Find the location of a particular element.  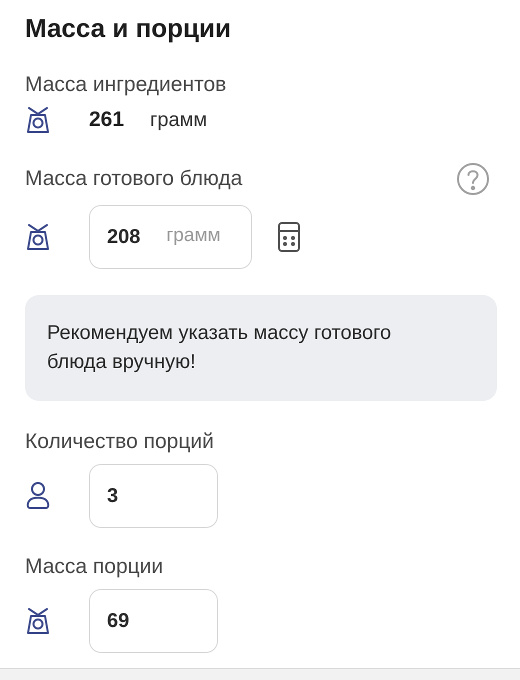

input-field: 3 is located at coordinates (153, 496).